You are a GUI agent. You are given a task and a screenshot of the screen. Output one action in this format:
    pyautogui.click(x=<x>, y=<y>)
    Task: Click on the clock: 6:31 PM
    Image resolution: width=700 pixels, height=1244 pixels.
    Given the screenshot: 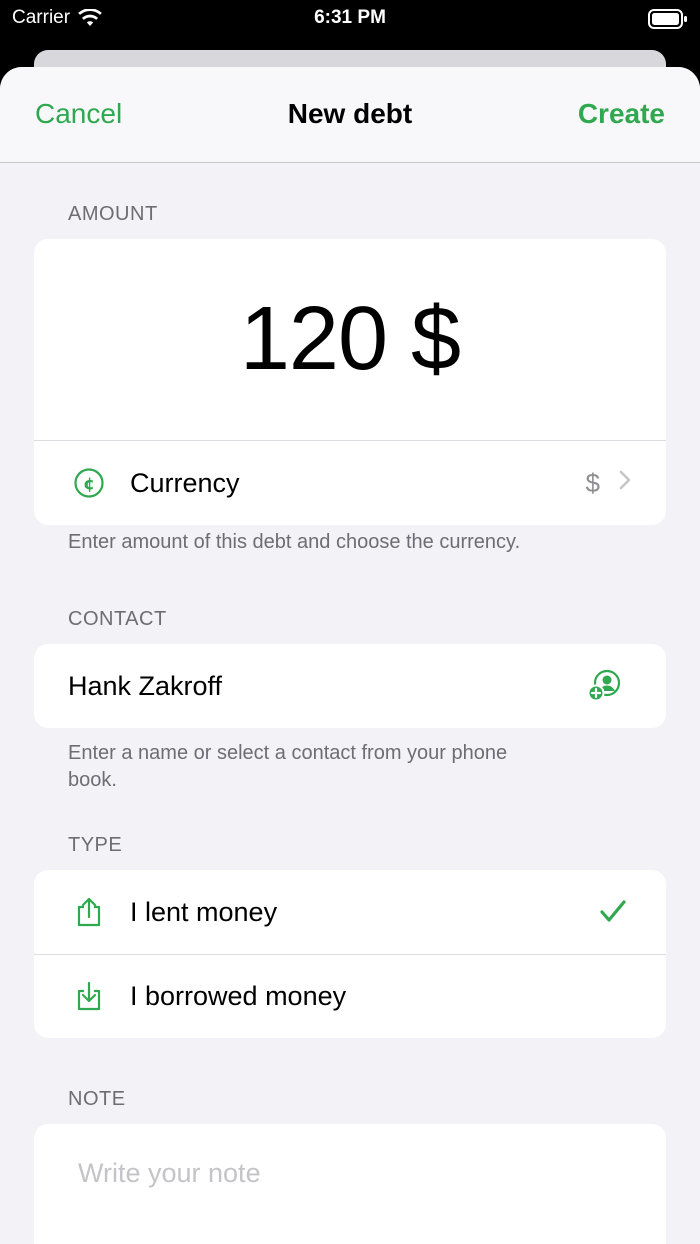 What is the action you would take?
    pyautogui.click(x=350, y=17)
    